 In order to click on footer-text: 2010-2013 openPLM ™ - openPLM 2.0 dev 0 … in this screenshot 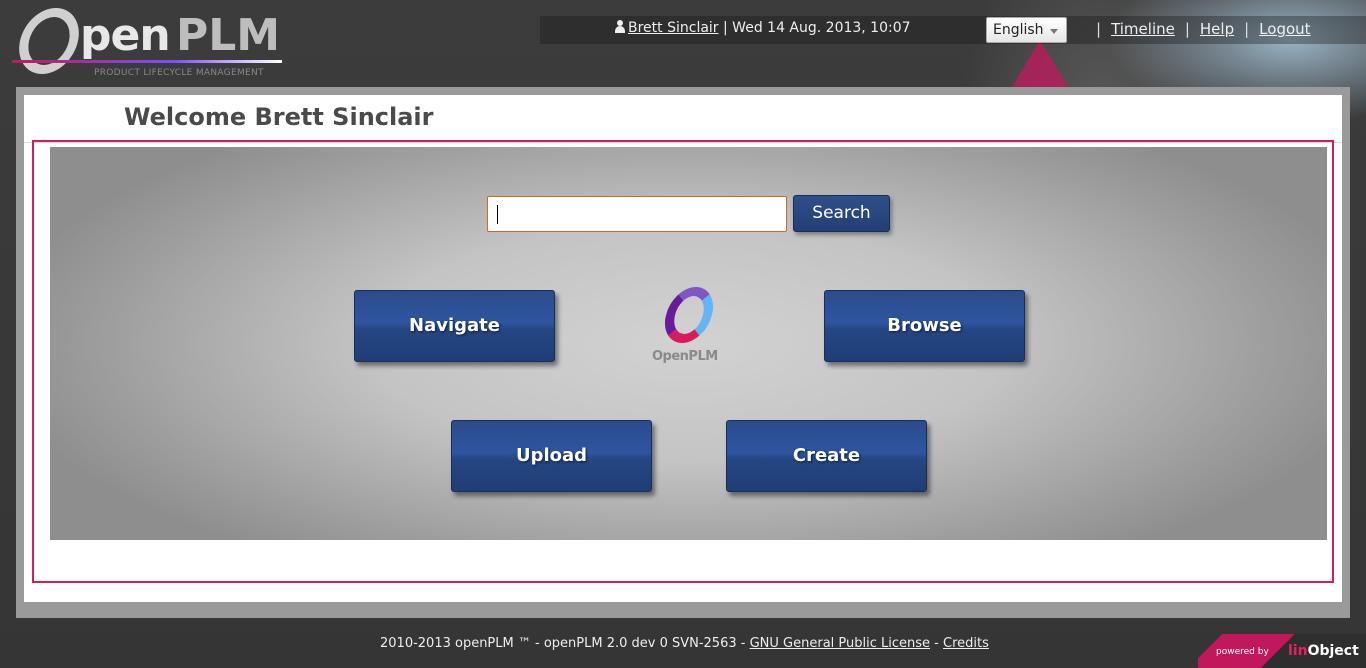, I will do `click(684, 644)`.